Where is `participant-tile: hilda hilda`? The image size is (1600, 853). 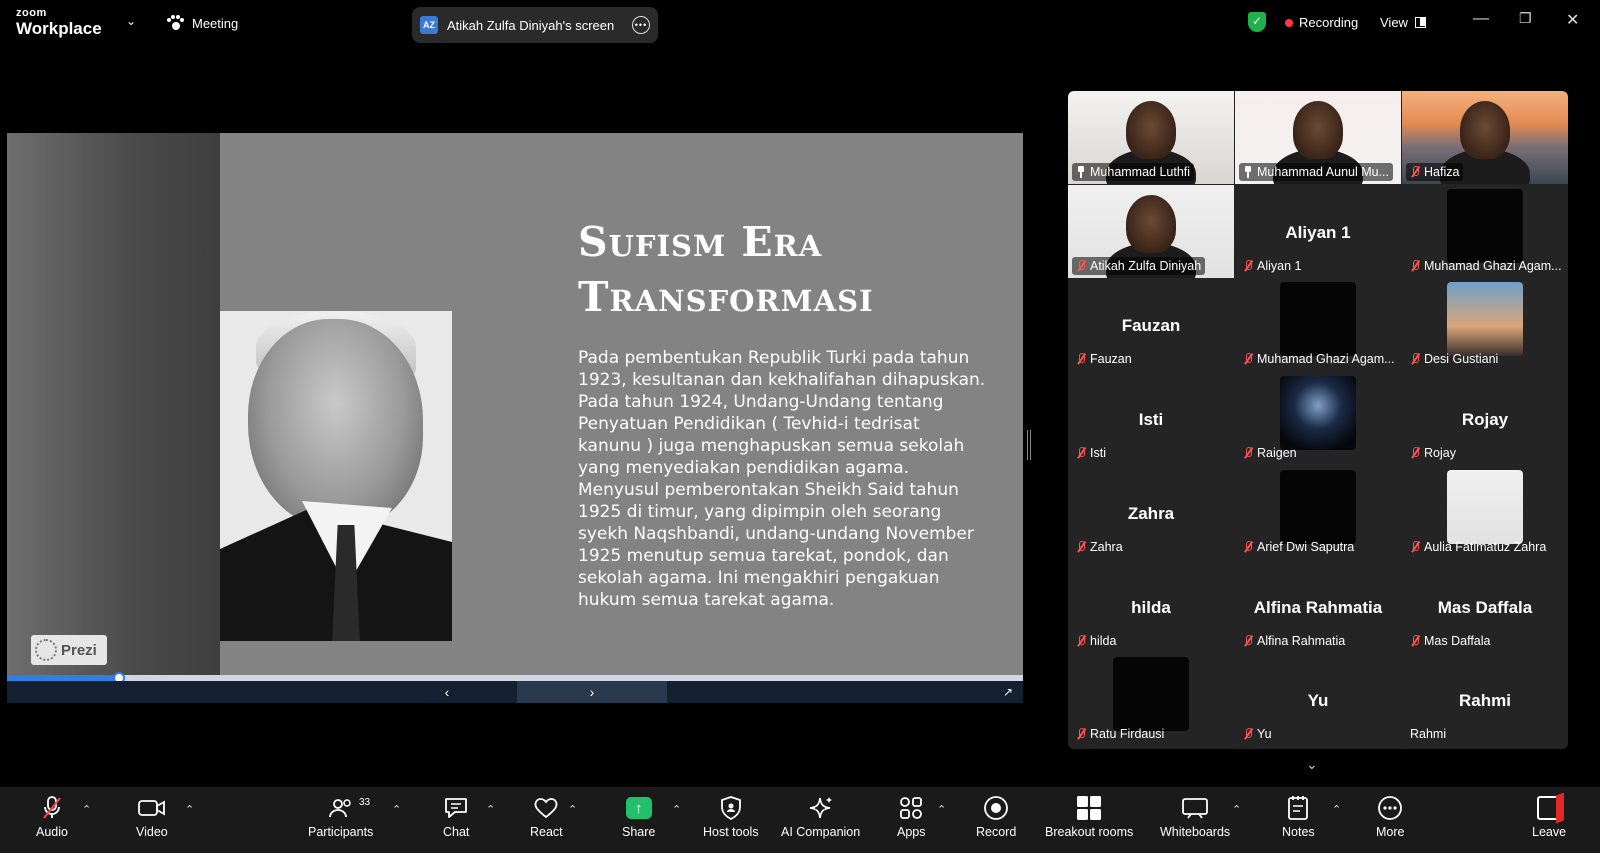 participant-tile: hilda hilda is located at coordinates (1151, 606).